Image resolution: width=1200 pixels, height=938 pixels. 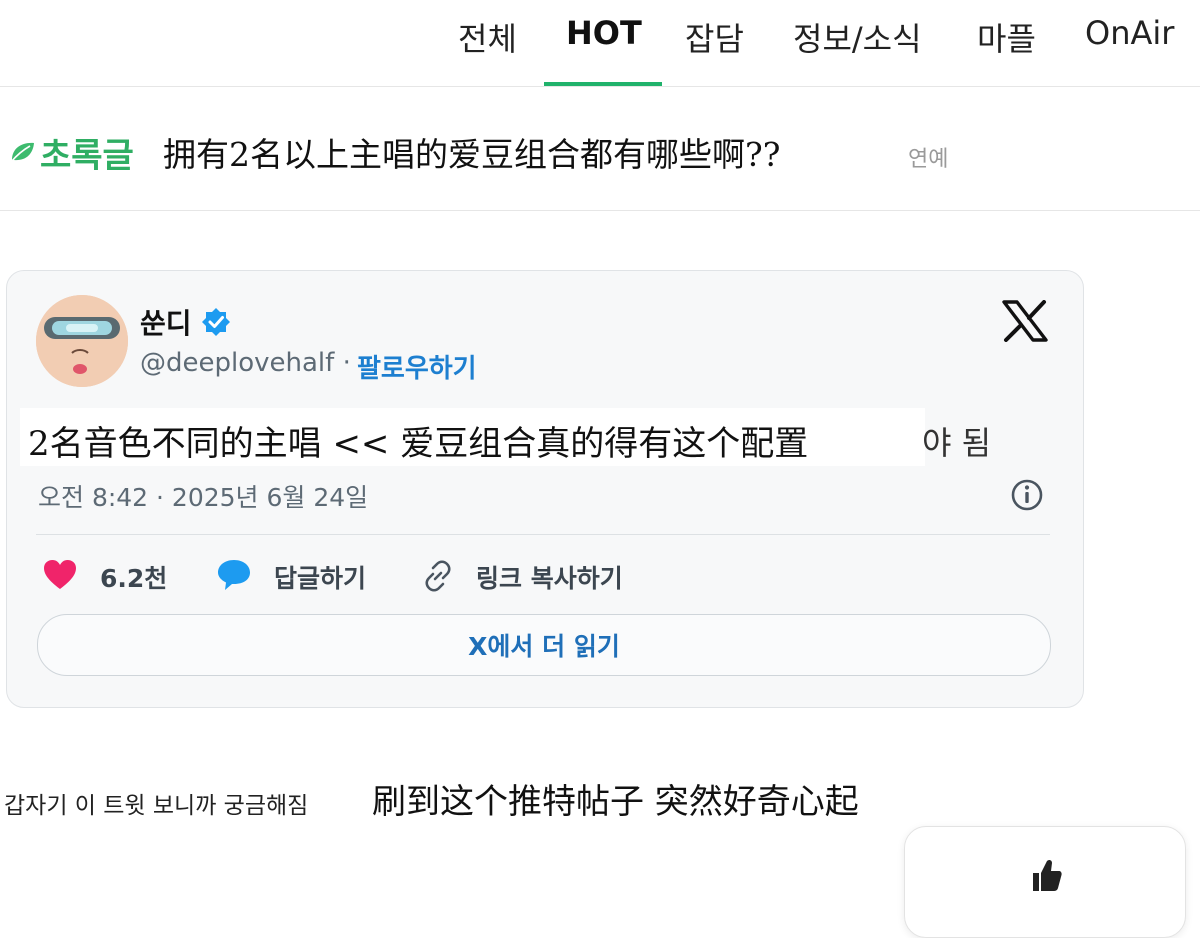 What do you see at coordinates (237, 363) in the screenshot?
I see `handle-text: @deeplovehalf` at bounding box center [237, 363].